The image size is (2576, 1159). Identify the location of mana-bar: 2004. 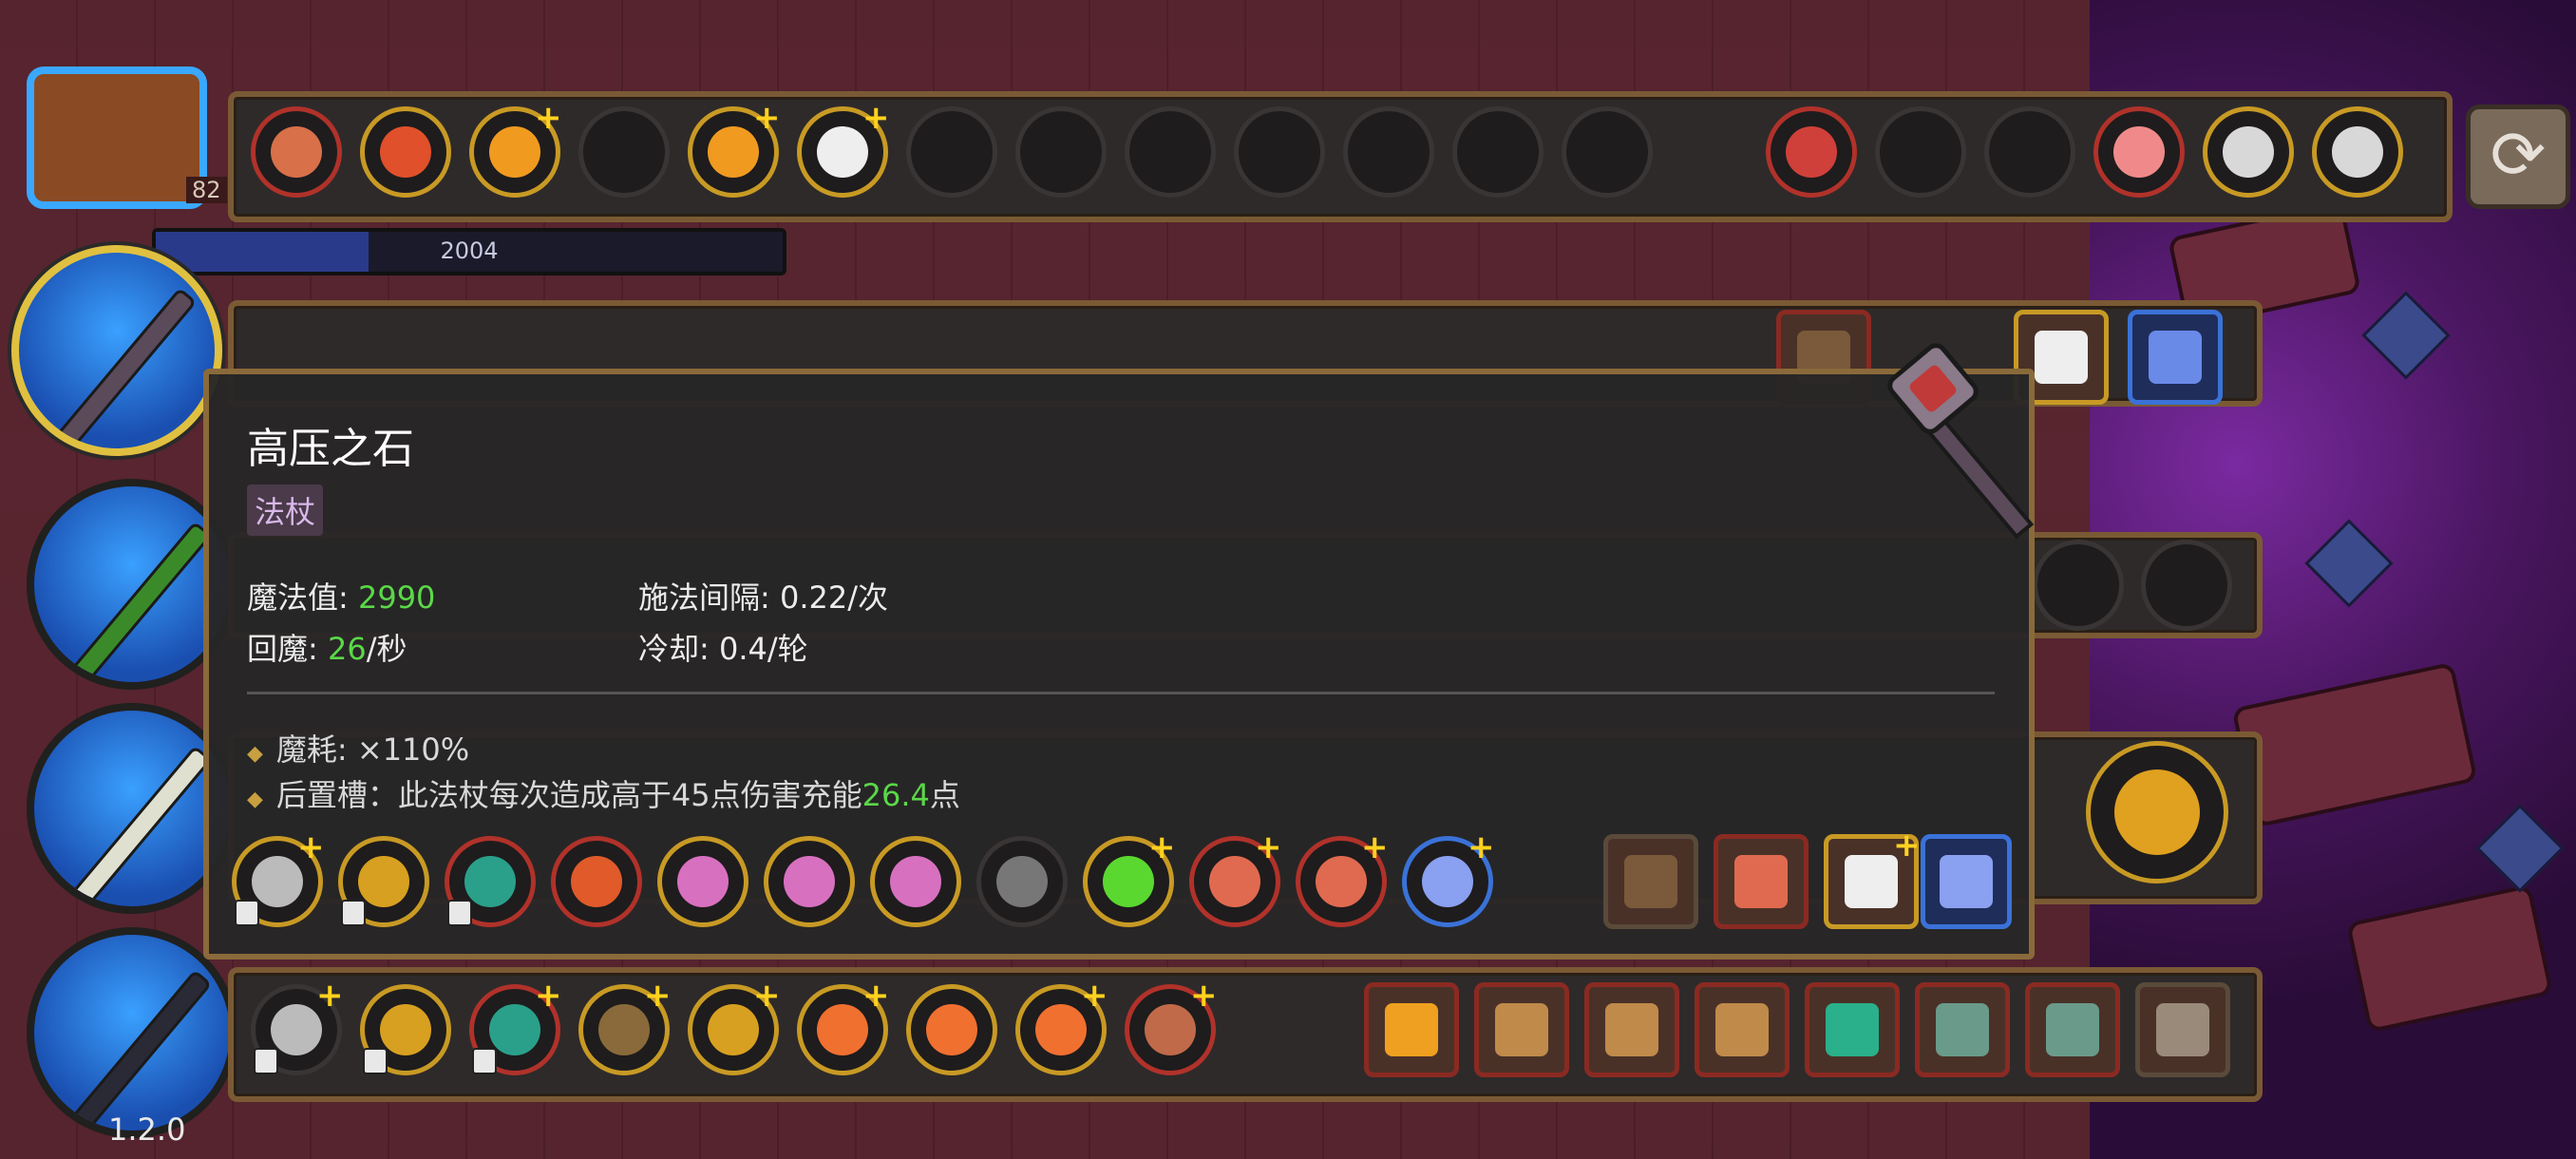
(469, 252).